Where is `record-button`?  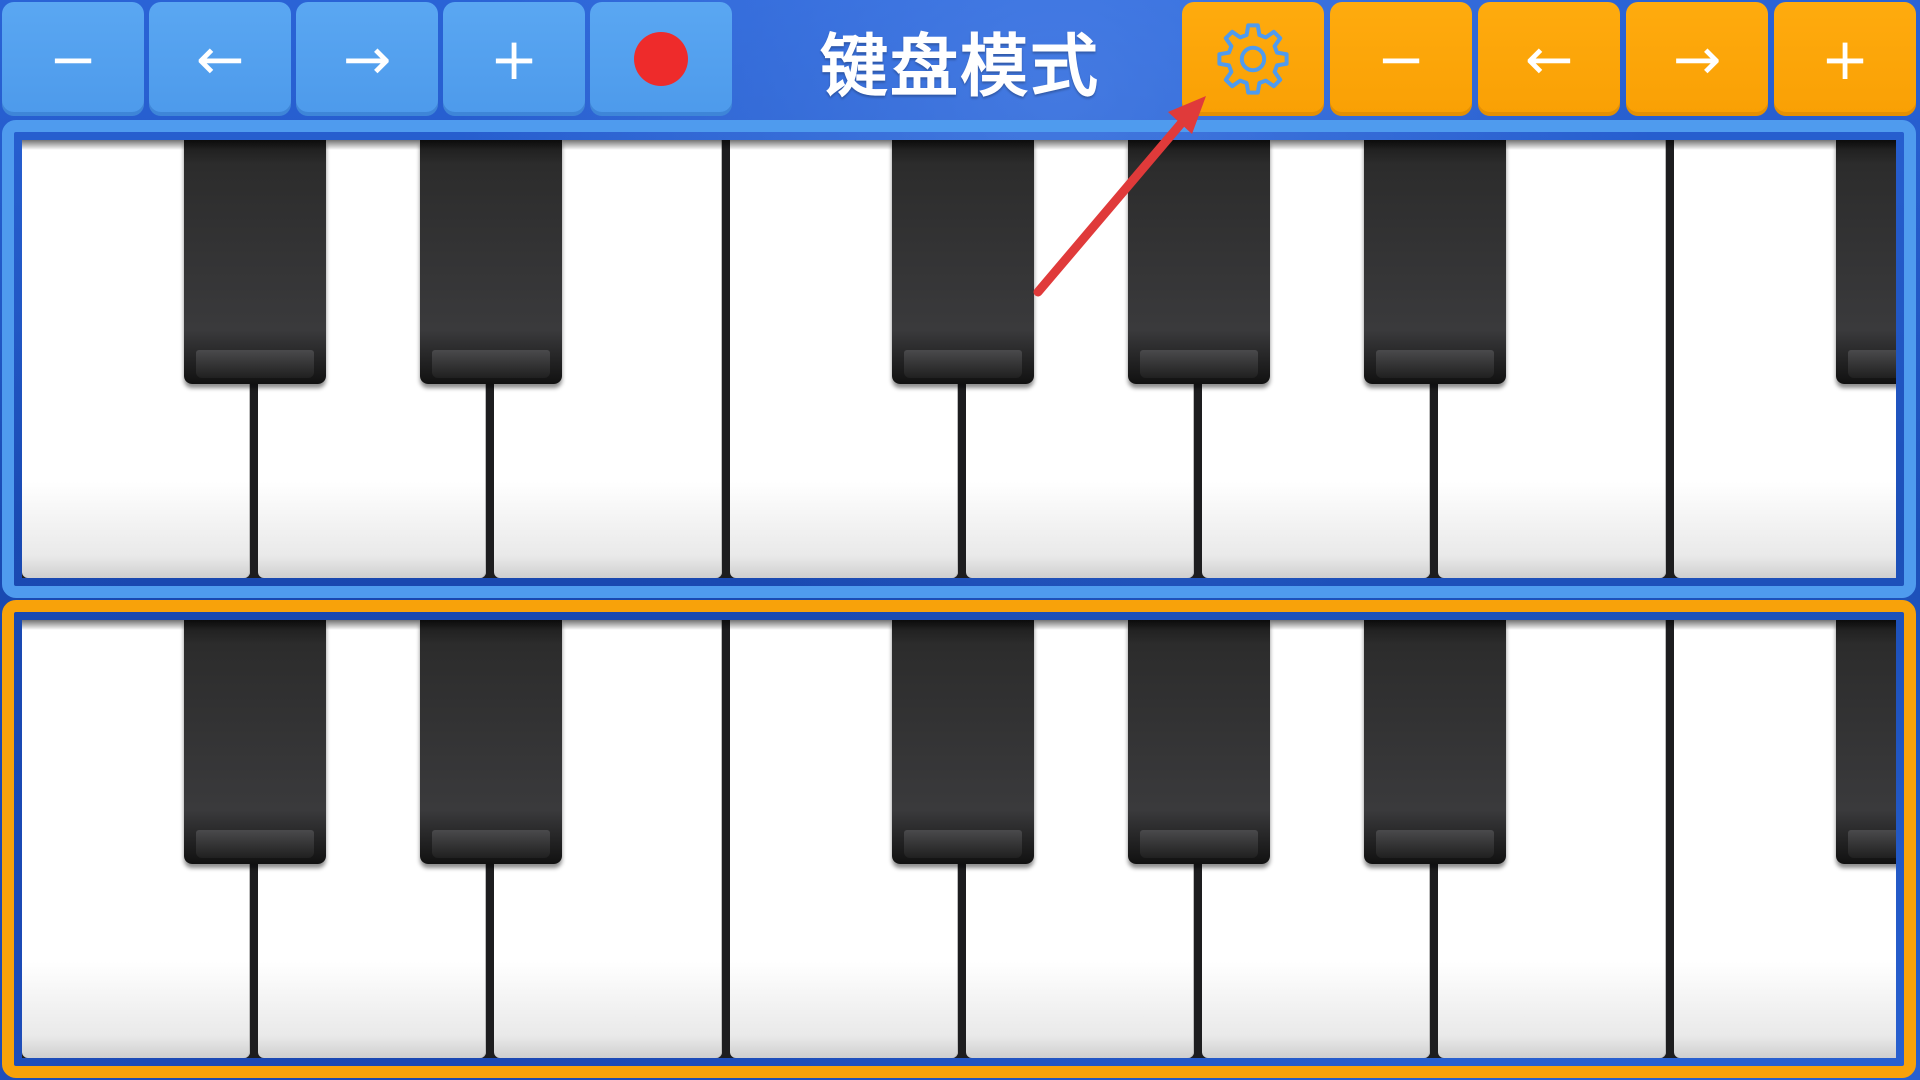 record-button is located at coordinates (661, 59).